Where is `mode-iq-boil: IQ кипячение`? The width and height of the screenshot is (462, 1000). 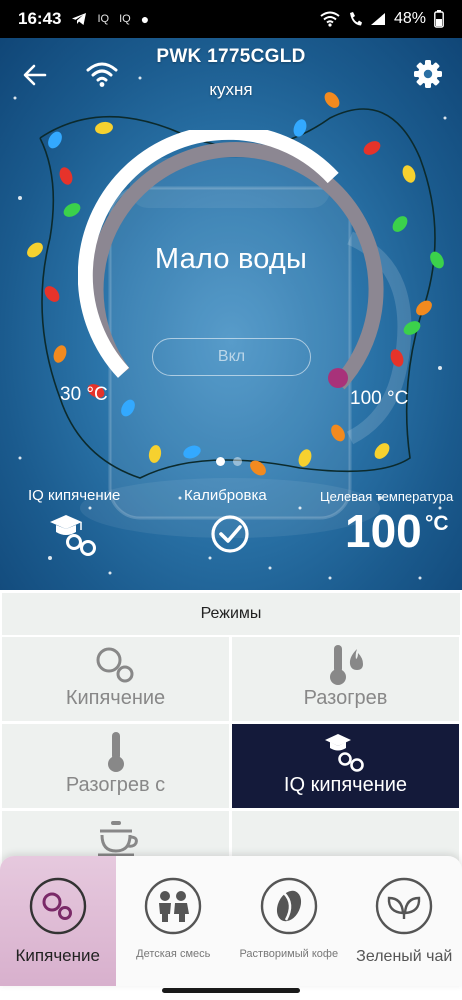 mode-iq-boil: IQ кипячение is located at coordinates (345, 766).